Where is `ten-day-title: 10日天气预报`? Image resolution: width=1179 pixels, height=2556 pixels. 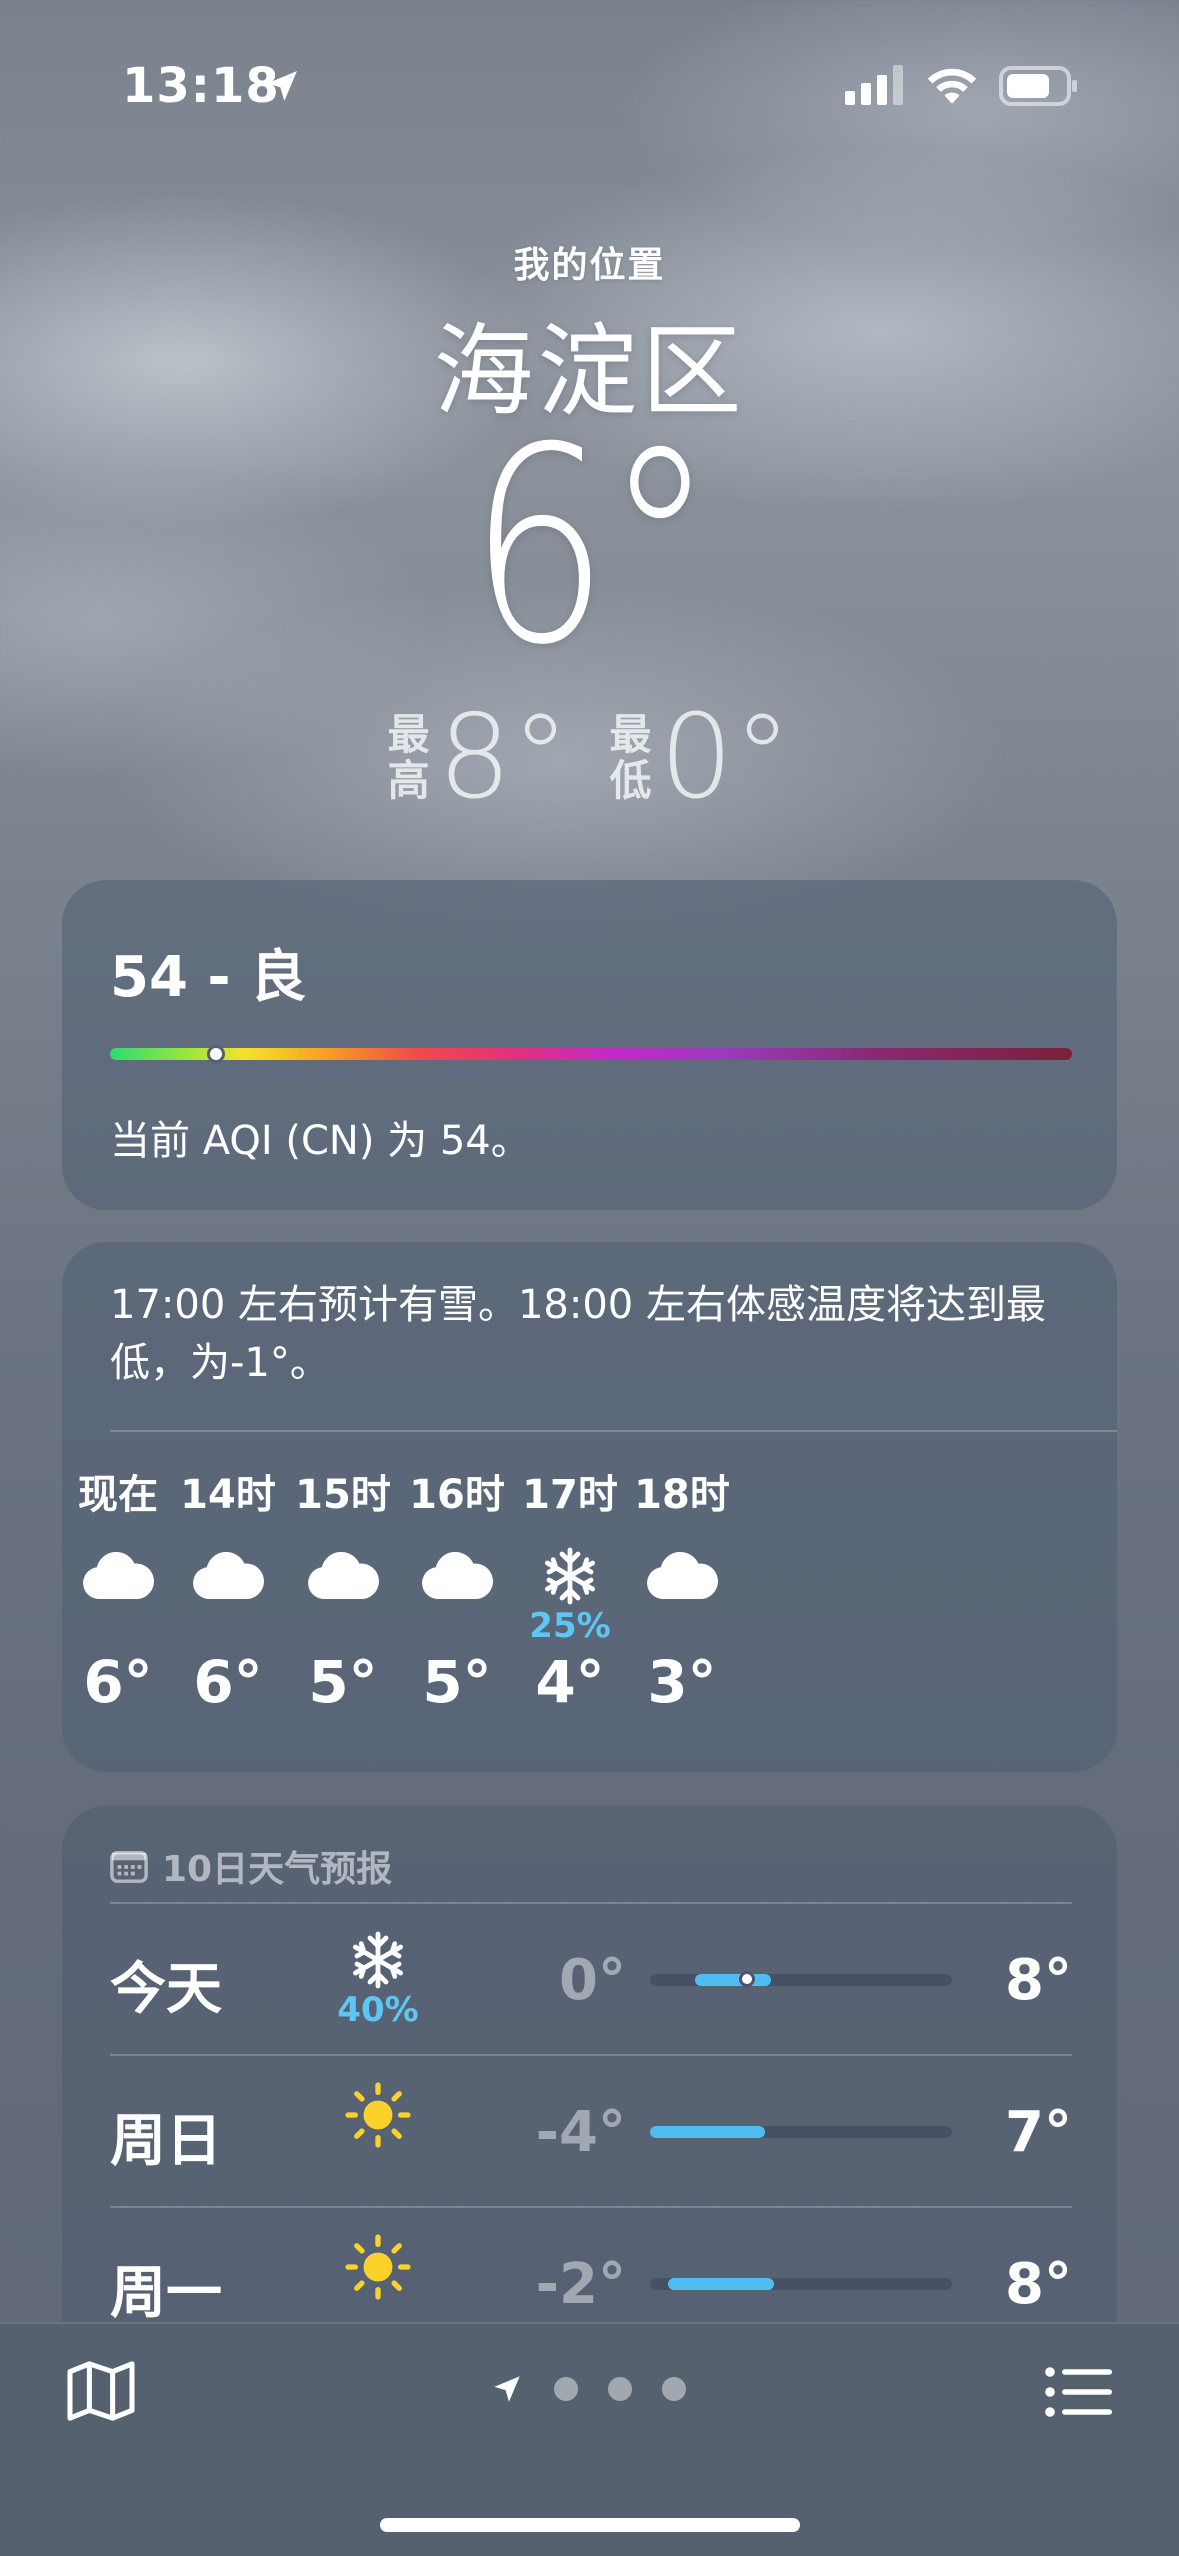
ten-day-title: 10日天气预报 is located at coordinates (277, 1869).